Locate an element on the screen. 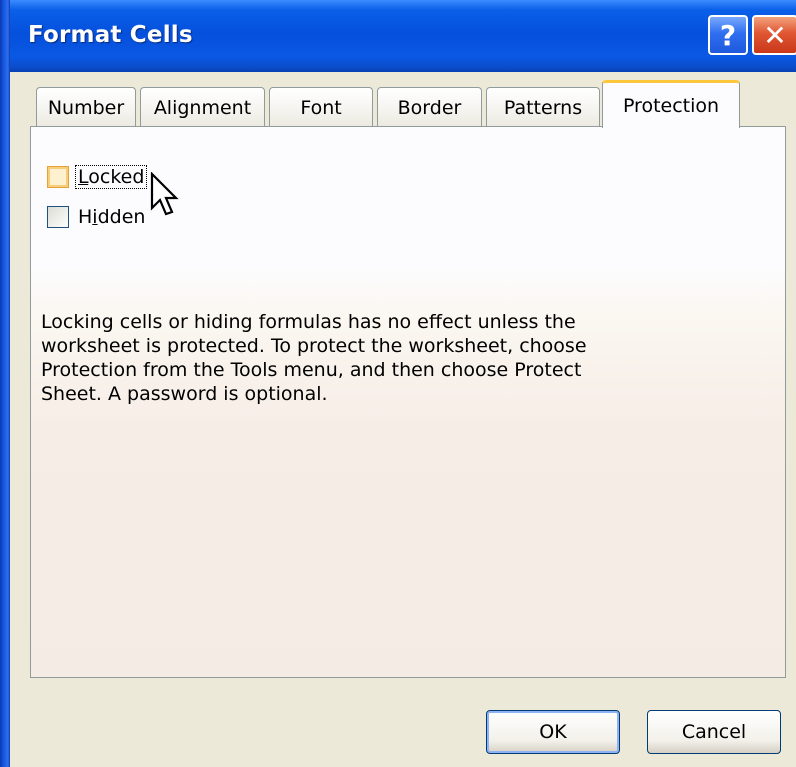 The width and height of the screenshot is (796, 767). hidden-checkbox-row: Hidden is located at coordinates (97, 217).